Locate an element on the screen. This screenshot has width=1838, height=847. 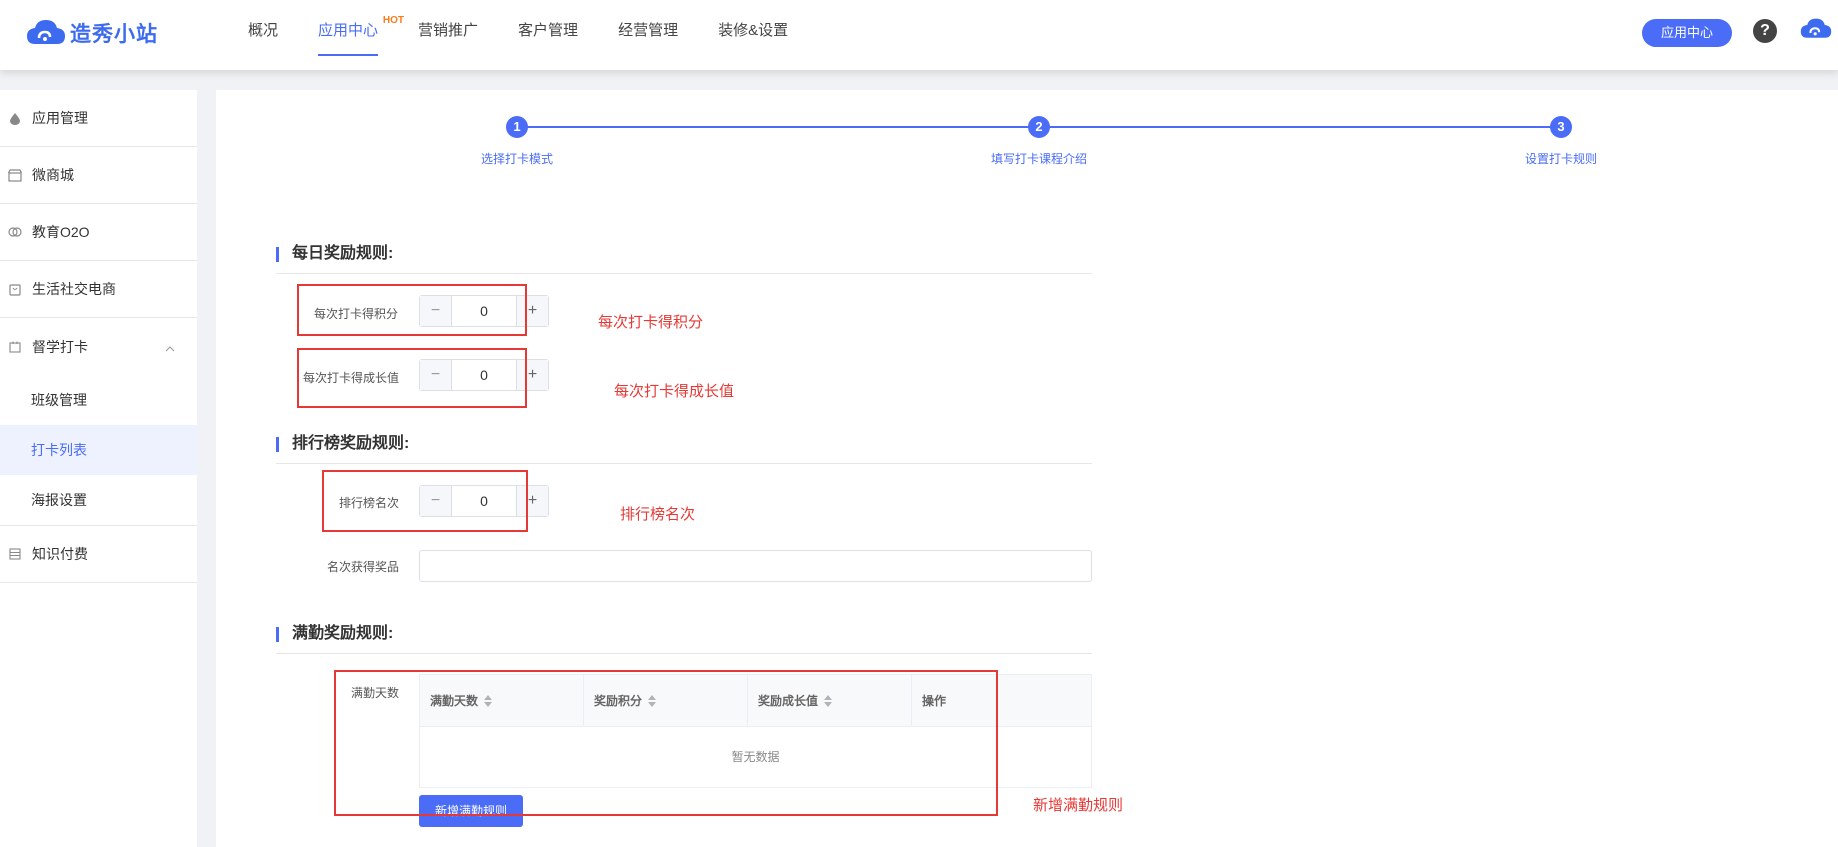
help-icon: ? is located at coordinates (1765, 31).